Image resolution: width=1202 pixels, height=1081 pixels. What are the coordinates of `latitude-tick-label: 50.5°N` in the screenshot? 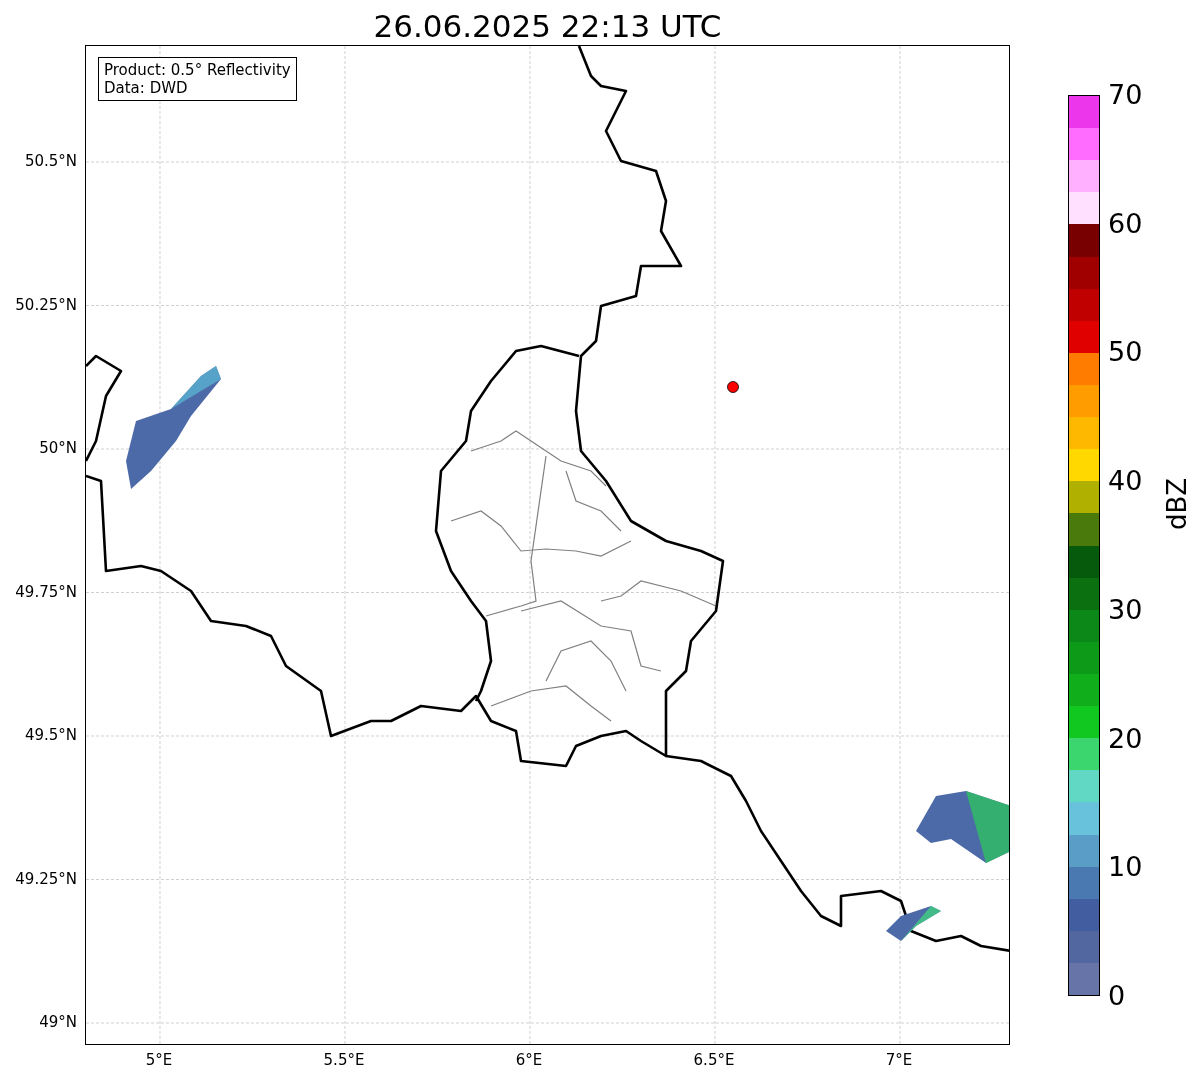 It's located at (50, 161).